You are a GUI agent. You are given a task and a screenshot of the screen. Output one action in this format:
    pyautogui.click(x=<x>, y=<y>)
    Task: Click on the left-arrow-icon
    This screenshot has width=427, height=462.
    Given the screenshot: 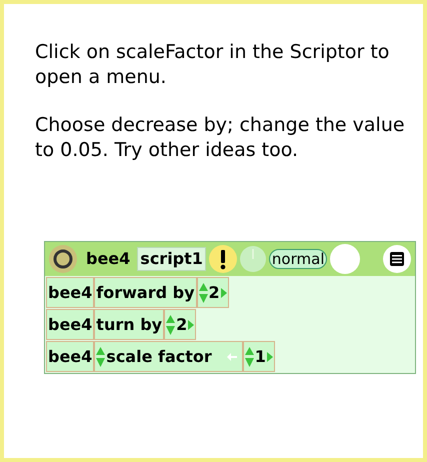 What is the action you would take?
    pyautogui.click(x=231, y=356)
    